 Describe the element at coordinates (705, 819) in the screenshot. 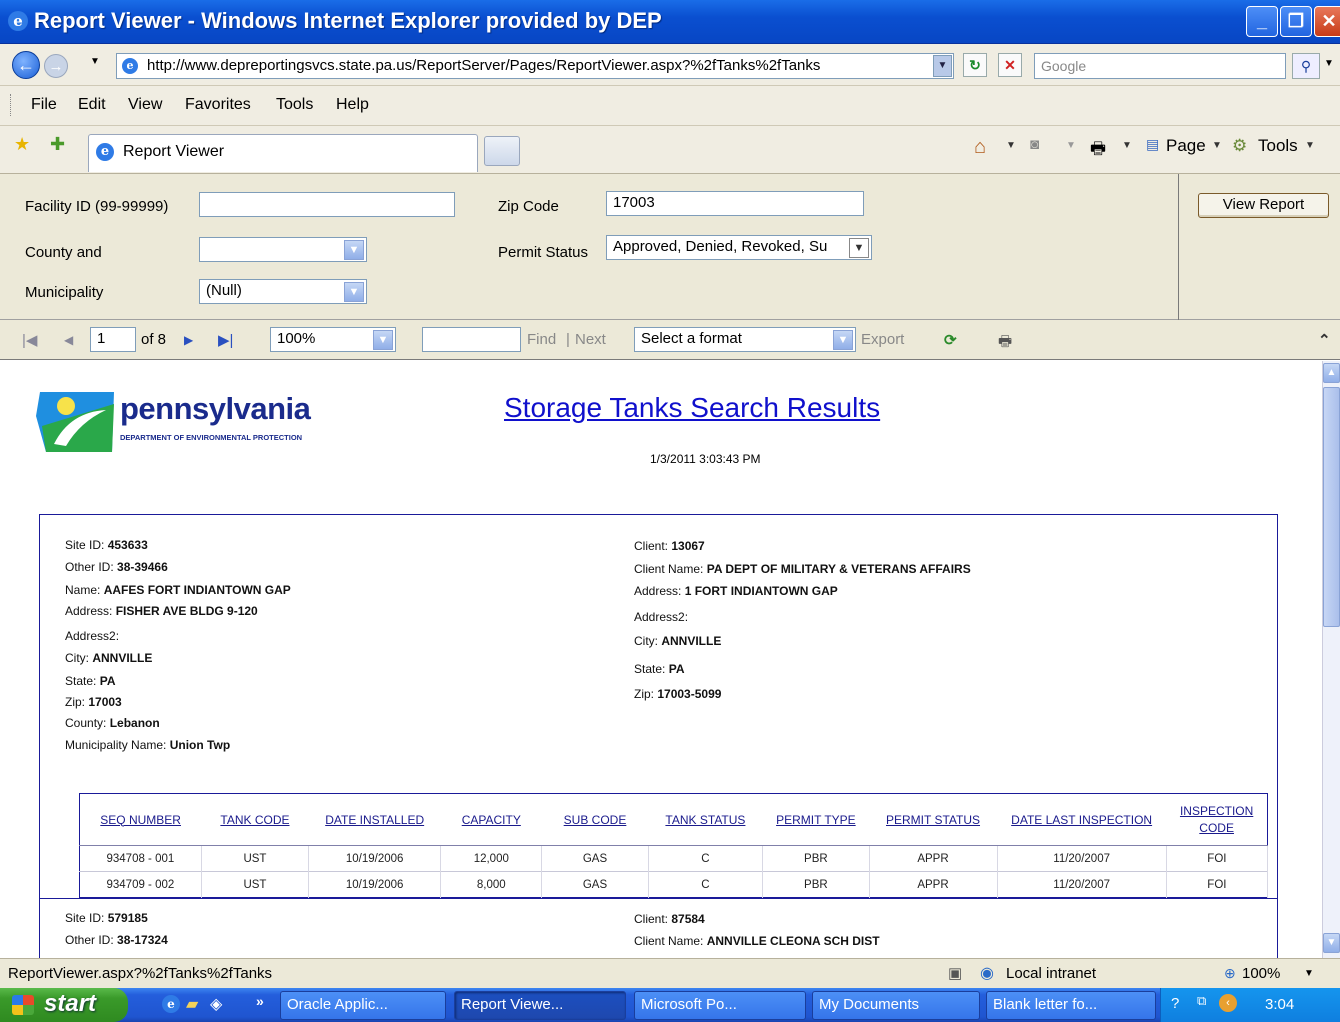

I see `column-header: TANK STATUS` at that location.